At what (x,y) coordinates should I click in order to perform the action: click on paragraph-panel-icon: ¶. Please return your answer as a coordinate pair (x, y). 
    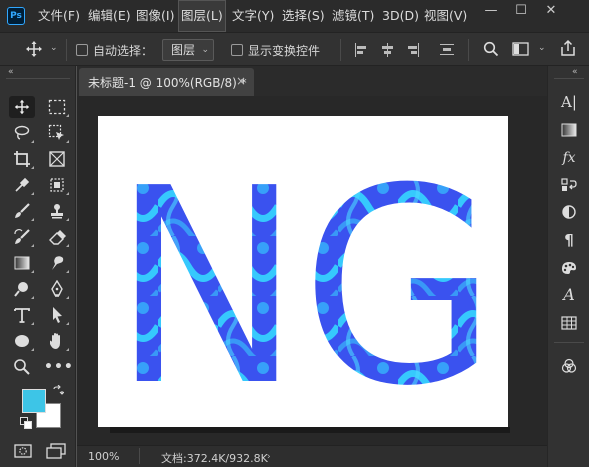
    Looking at the image, I should click on (568, 240).